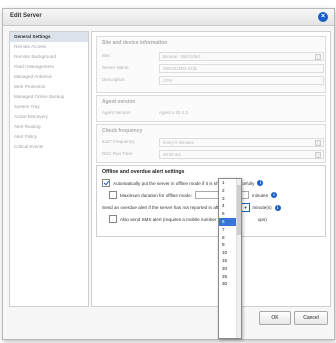 Image resolution: width=336 pixels, height=343 pixels. Describe the element at coordinates (49, 147) in the screenshot. I see `nav-item: Critical Events` at that location.